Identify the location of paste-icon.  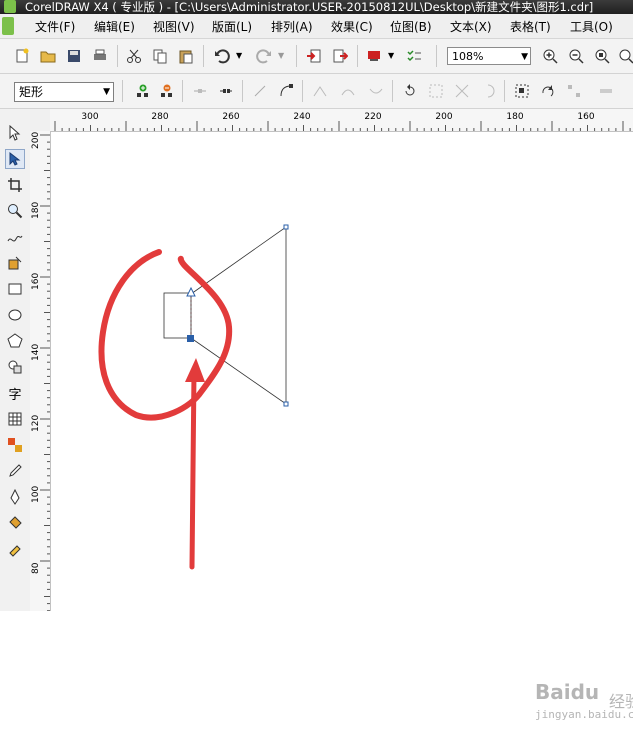
(186, 56).